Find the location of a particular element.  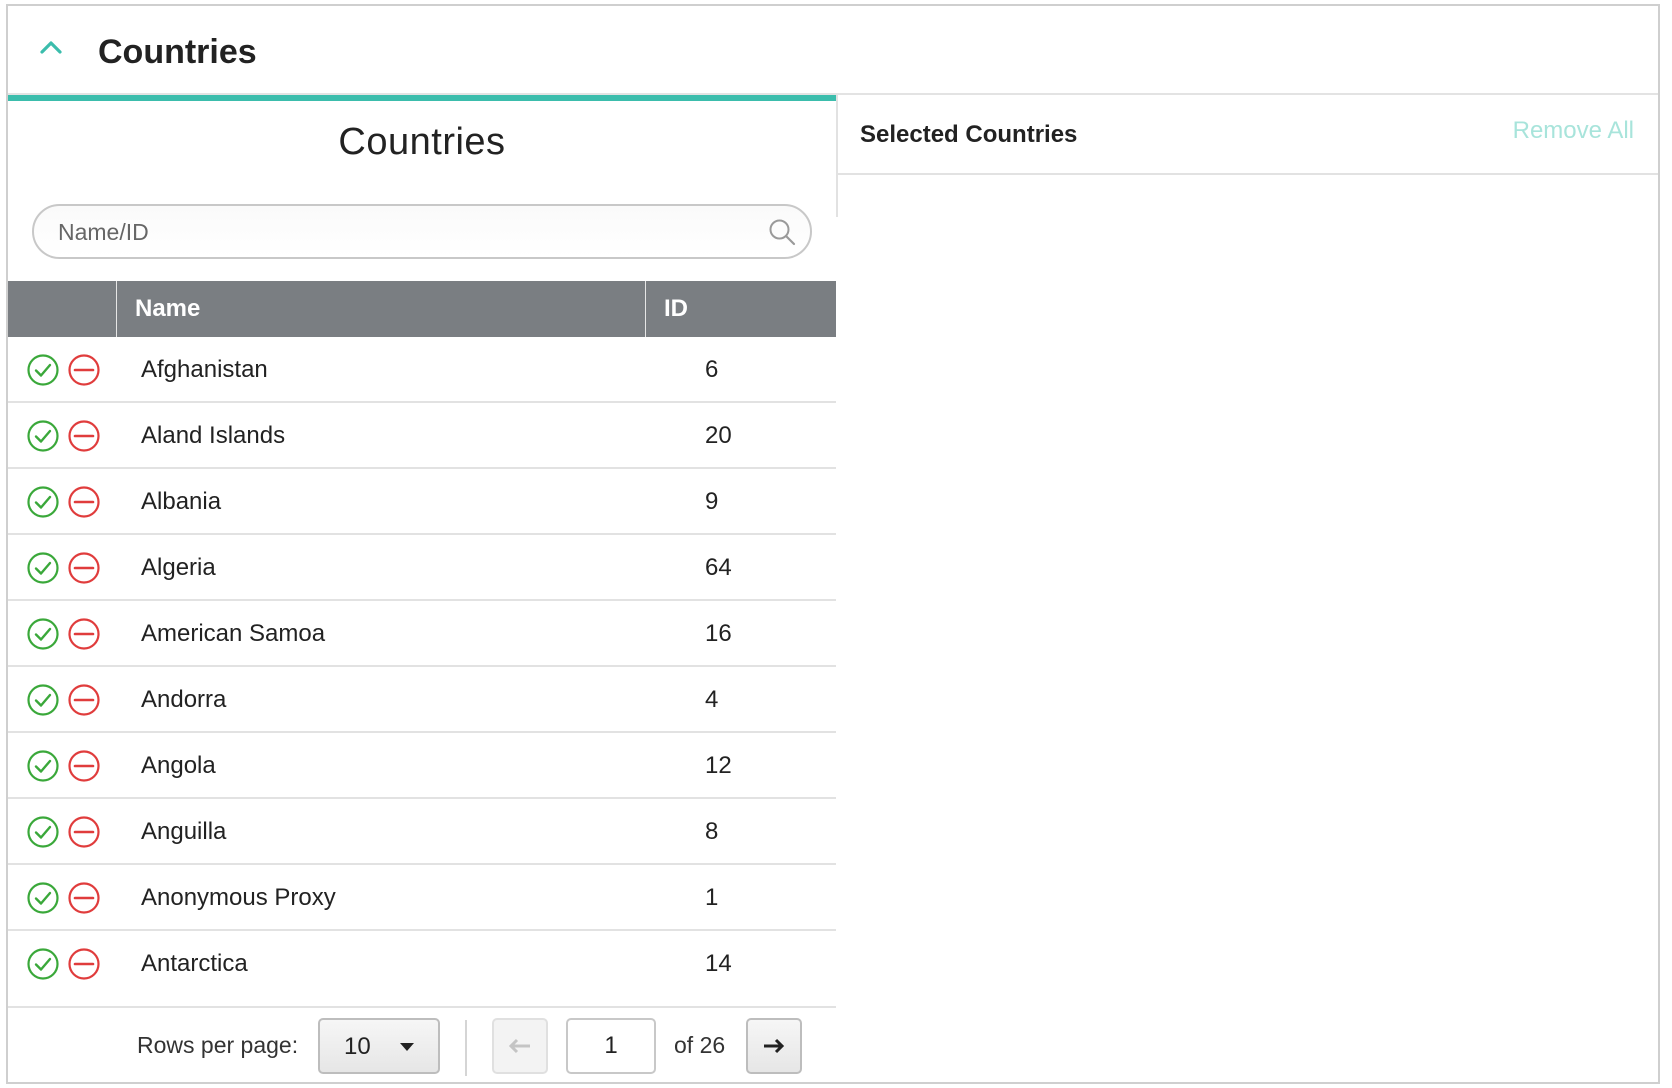

search-box is located at coordinates (422, 231).